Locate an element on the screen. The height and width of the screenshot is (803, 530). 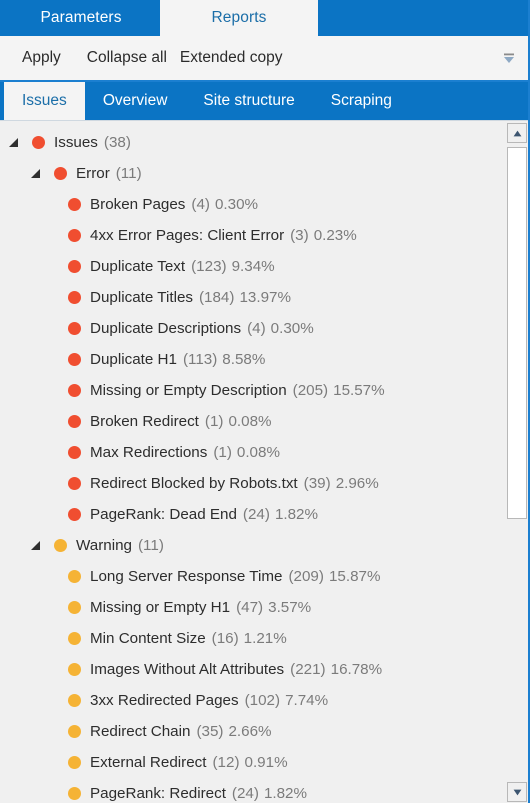
tree-row-count: (39) is located at coordinates (317, 483).